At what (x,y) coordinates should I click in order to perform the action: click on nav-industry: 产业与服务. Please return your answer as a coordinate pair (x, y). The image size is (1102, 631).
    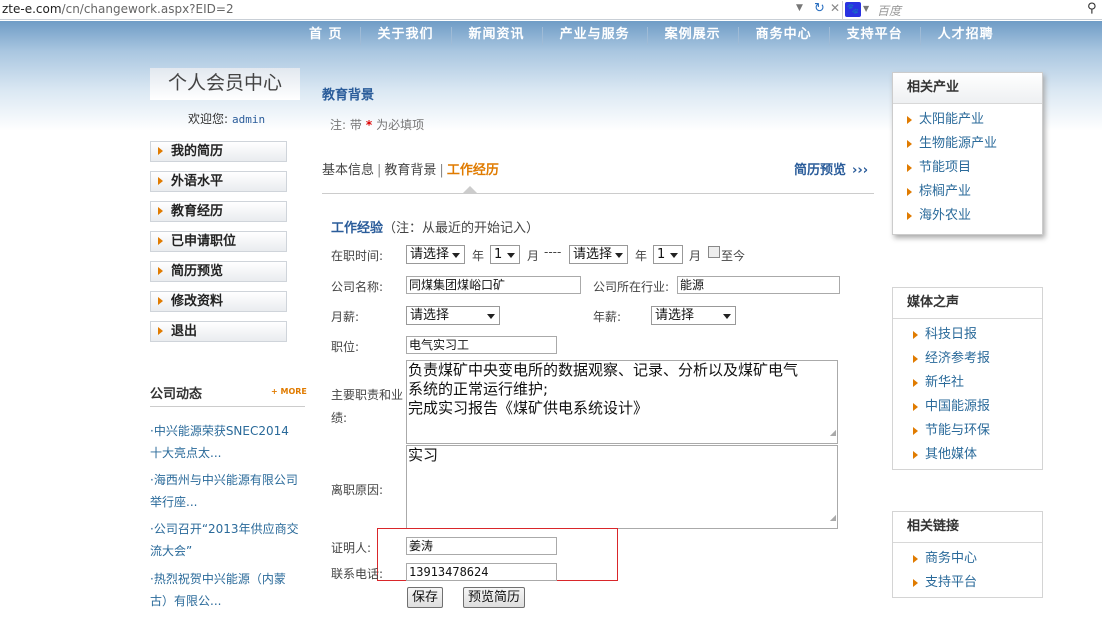
    Looking at the image, I should click on (594, 36).